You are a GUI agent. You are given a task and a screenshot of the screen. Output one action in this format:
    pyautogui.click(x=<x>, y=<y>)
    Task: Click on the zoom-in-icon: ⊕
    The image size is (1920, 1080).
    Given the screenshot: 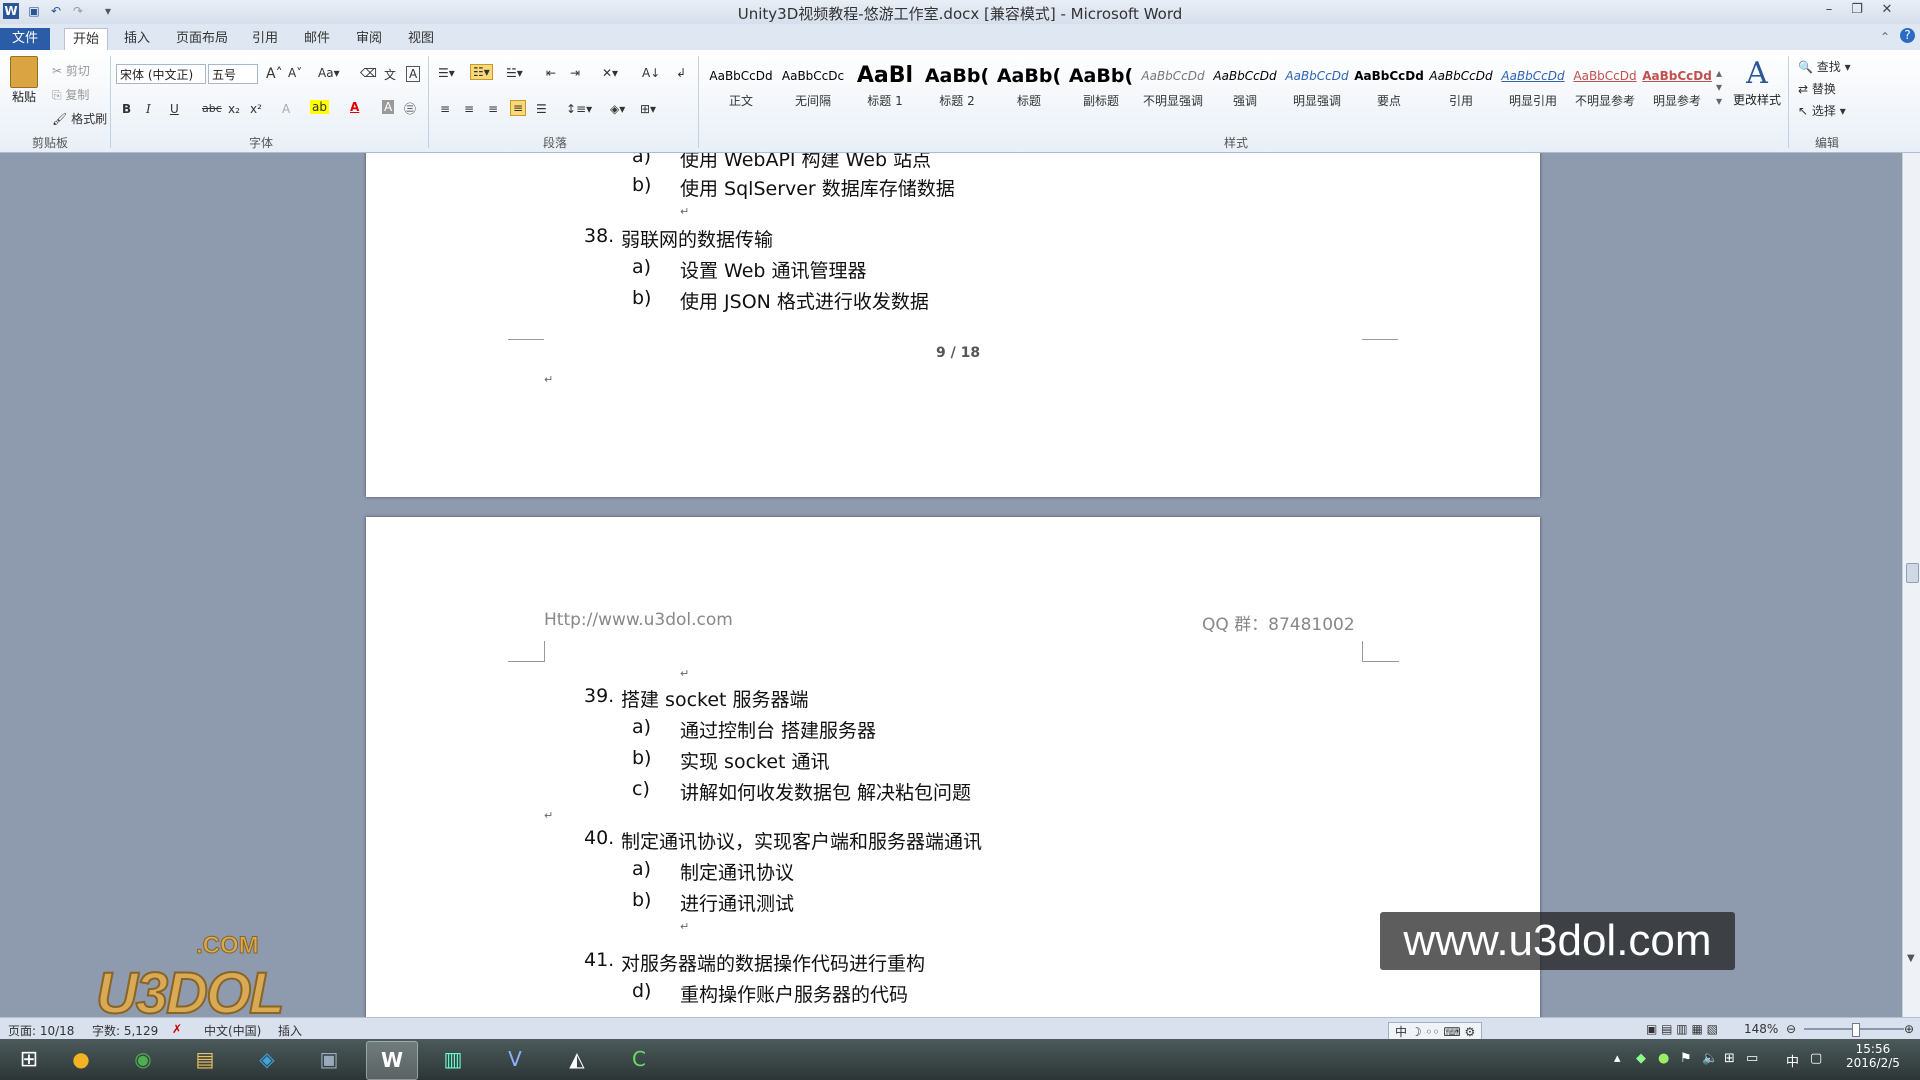 What is the action you would take?
    pyautogui.click(x=1909, y=1029)
    